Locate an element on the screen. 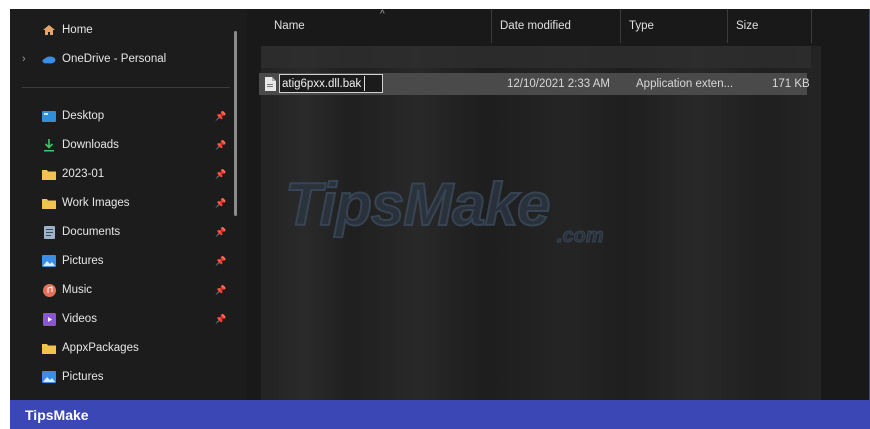  nav-item-downloads: Downloads 📌 is located at coordinates (122, 145).